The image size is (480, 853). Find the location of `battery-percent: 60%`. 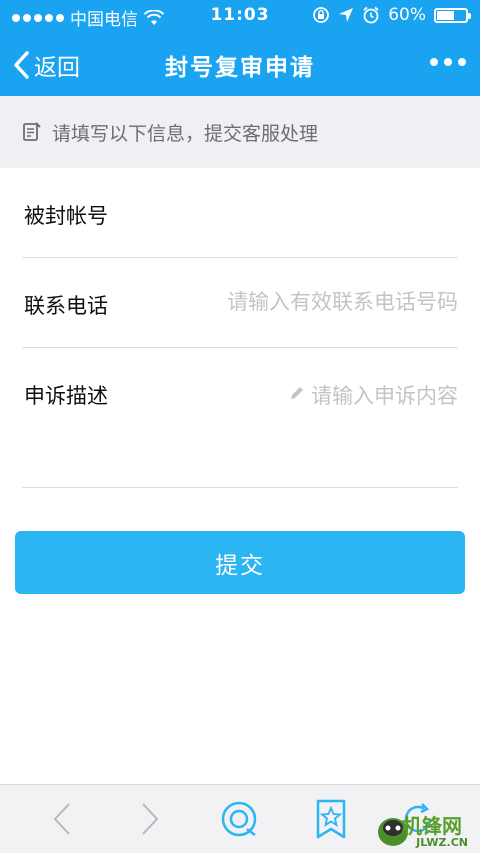

battery-percent: 60% is located at coordinates (407, 15).